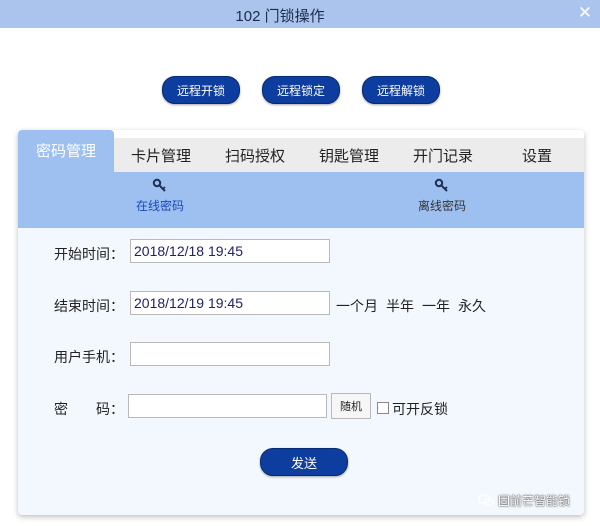 This screenshot has height=526, width=600. Describe the element at coordinates (537, 155) in the screenshot. I see `tab-settings: 设置` at that location.